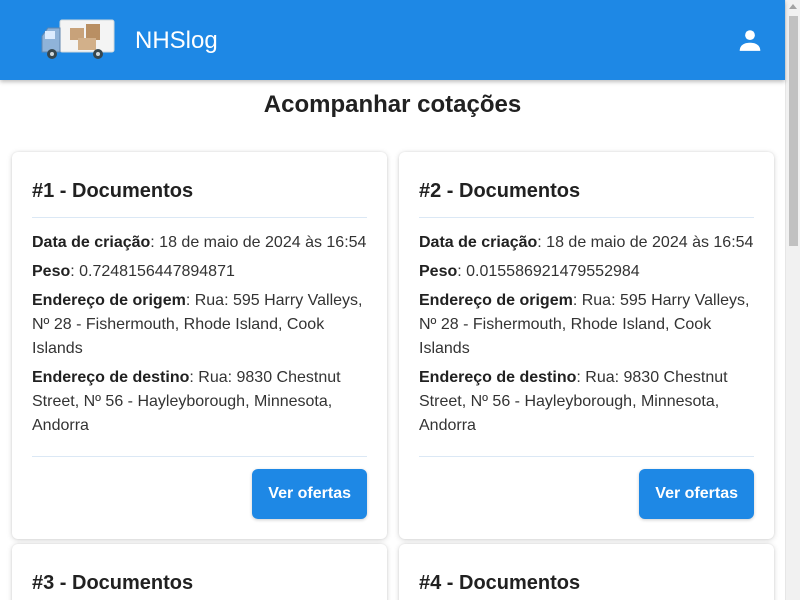 This screenshot has width=800, height=600. I want to click on page-title: Acompanhar cotações, so click(392, 104).